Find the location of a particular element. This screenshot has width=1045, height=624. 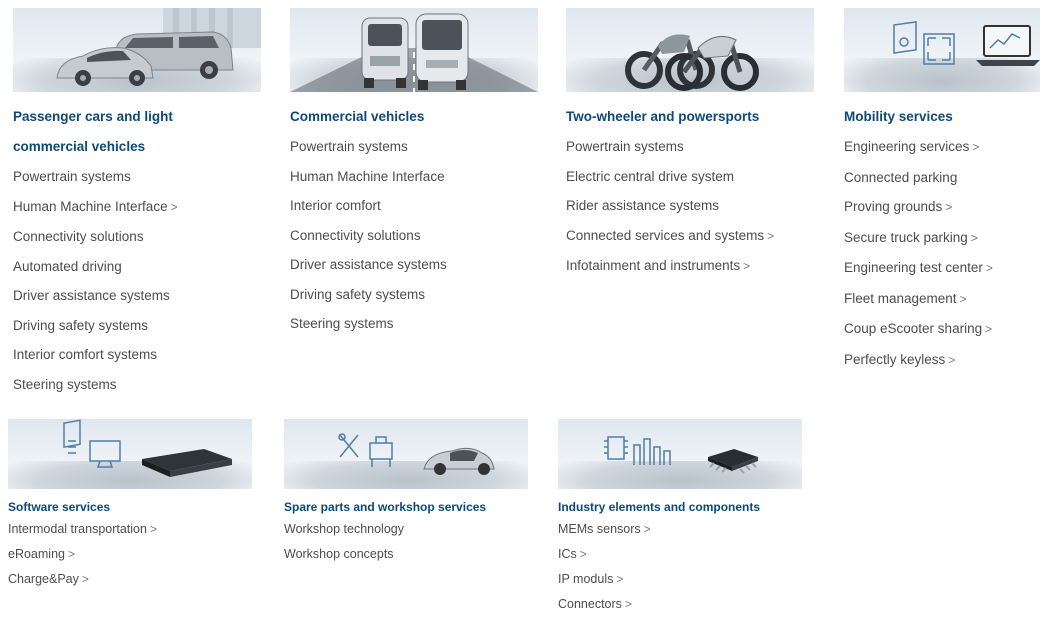

link-coup-escooter: Coup eScooter sharing > is located at coordinates (944, 329).